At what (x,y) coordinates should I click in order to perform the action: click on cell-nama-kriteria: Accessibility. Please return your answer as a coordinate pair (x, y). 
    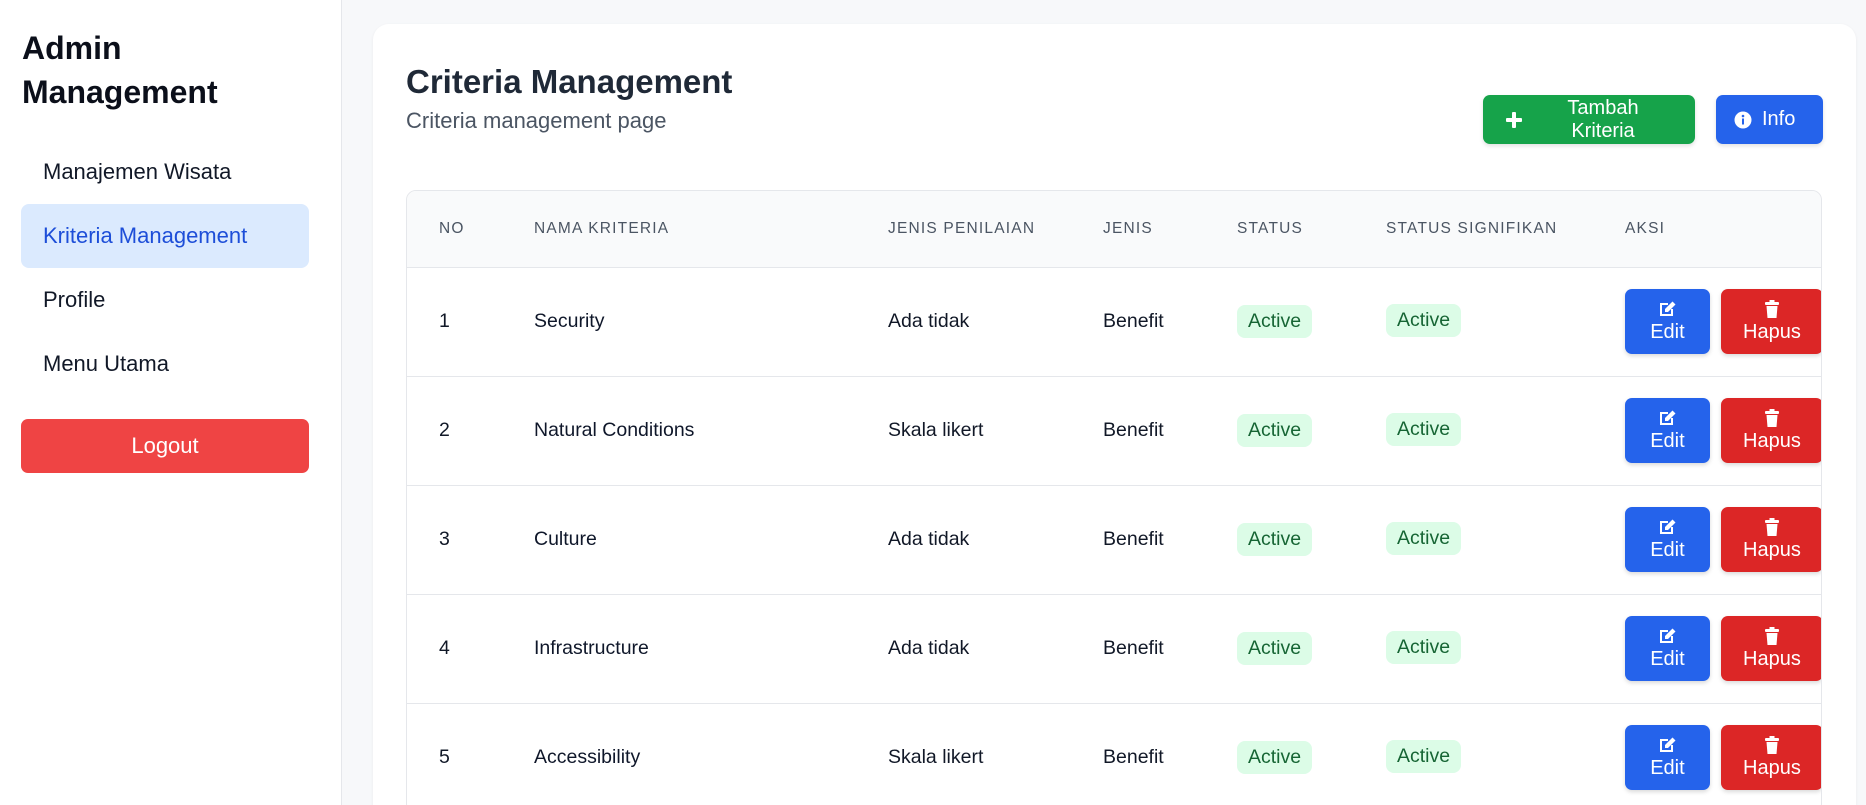
    Looking at the image, I should click on (587, 757).